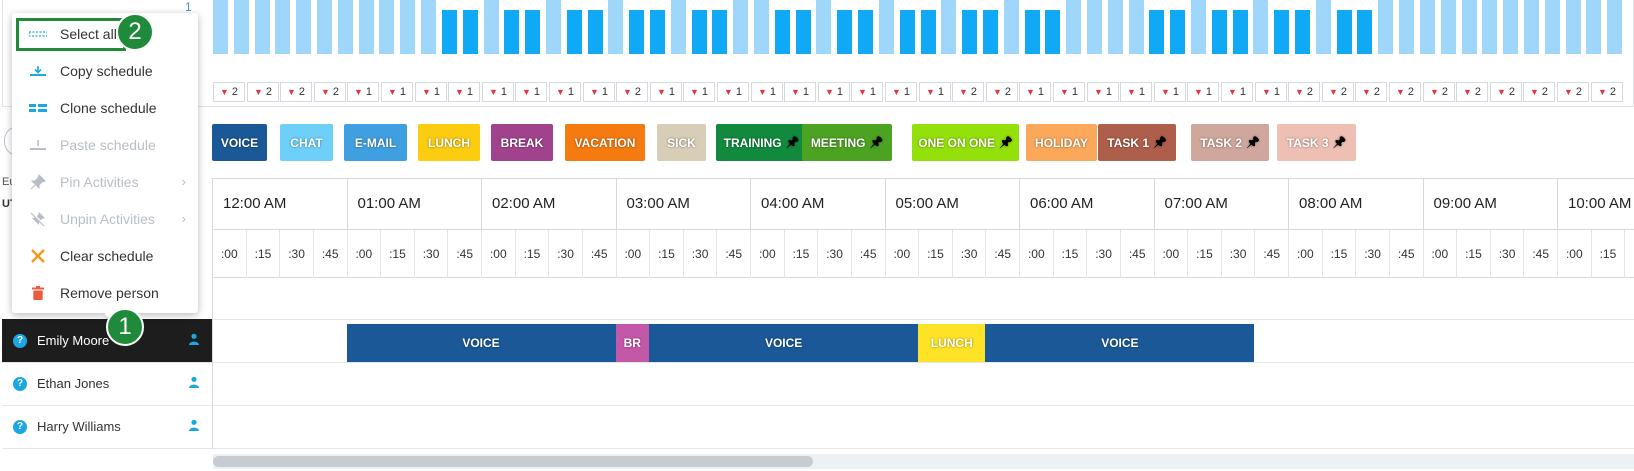 This screenshot has width=1634, height=471. What do you see at coordinates (952, 343) in the screenshot?
I see `schedule-block-lunch: LUNCH` at bounding box center [952, 343].